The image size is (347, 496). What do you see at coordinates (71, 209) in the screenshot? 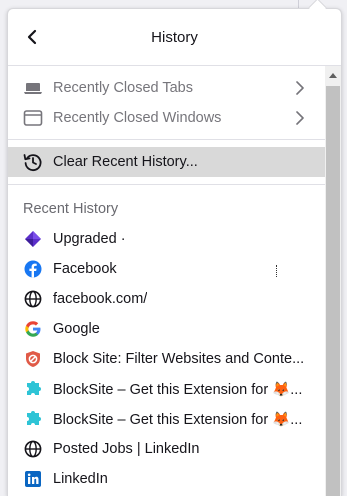
I see `recent-history-heading: Recent History` at bounding box center [71, 209].